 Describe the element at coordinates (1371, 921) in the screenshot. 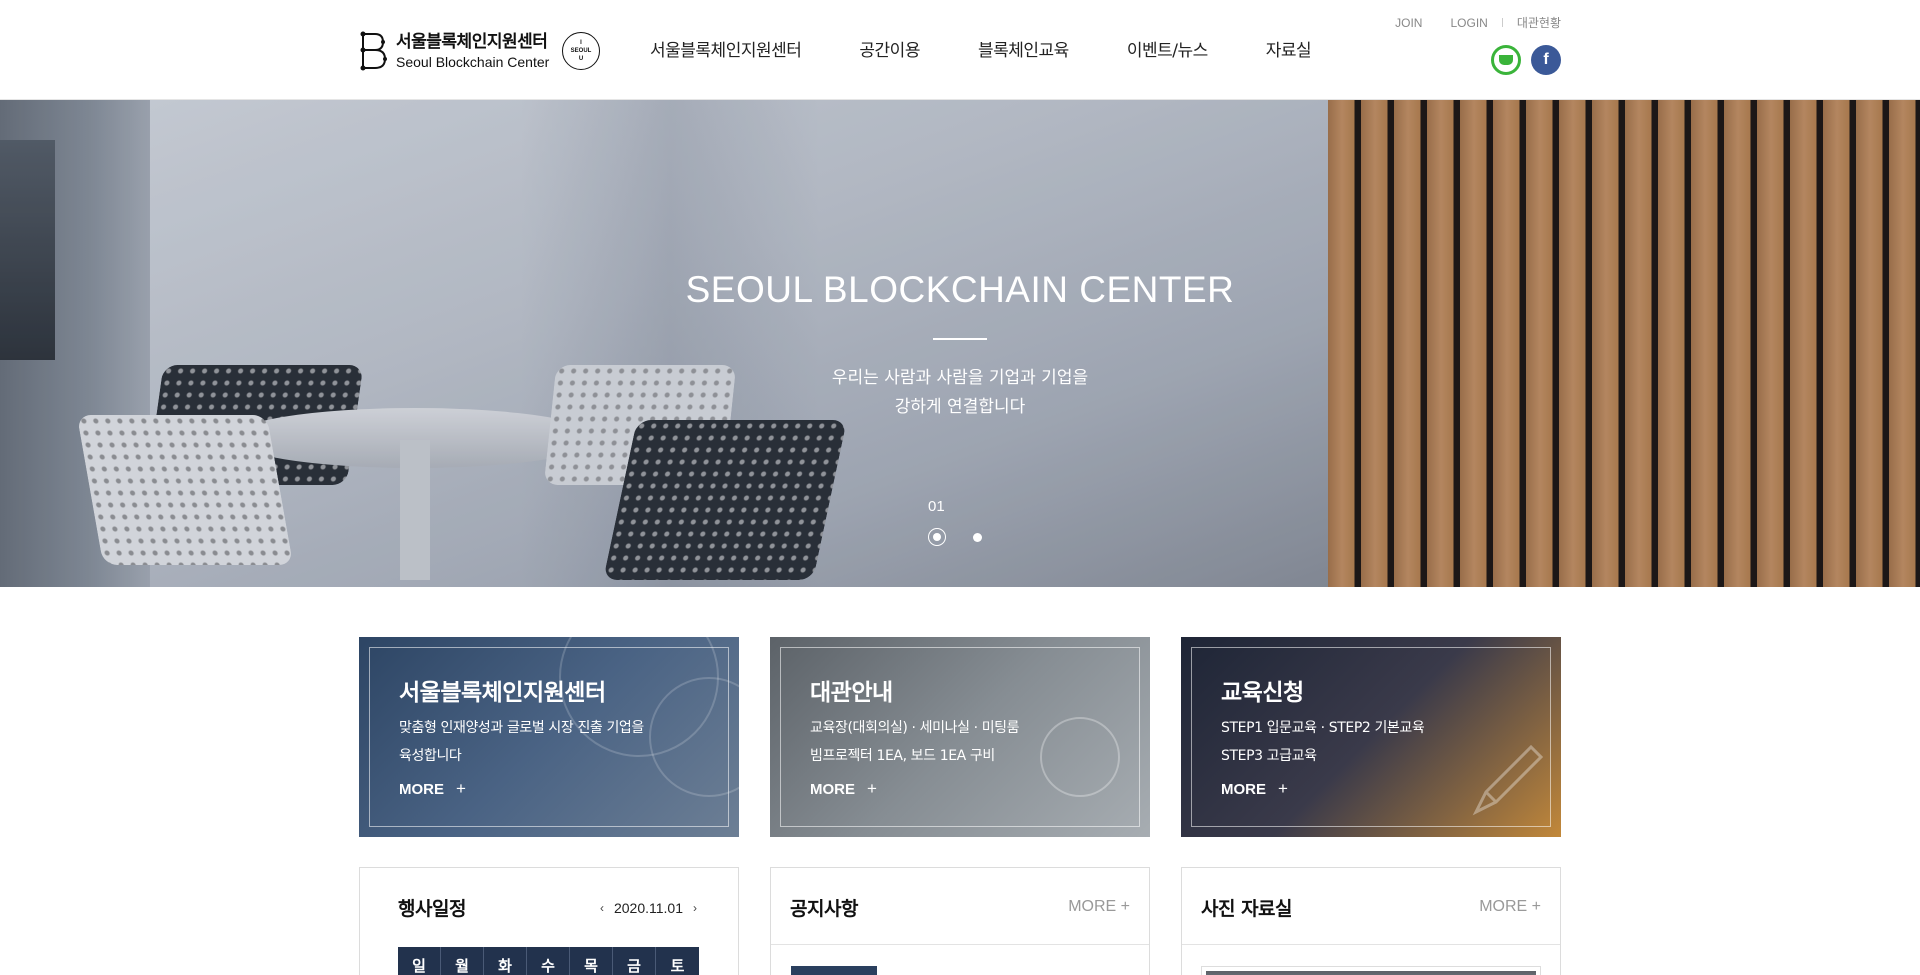

I see `photo-archive-box: 사진 자료실 MORE +` at that location.